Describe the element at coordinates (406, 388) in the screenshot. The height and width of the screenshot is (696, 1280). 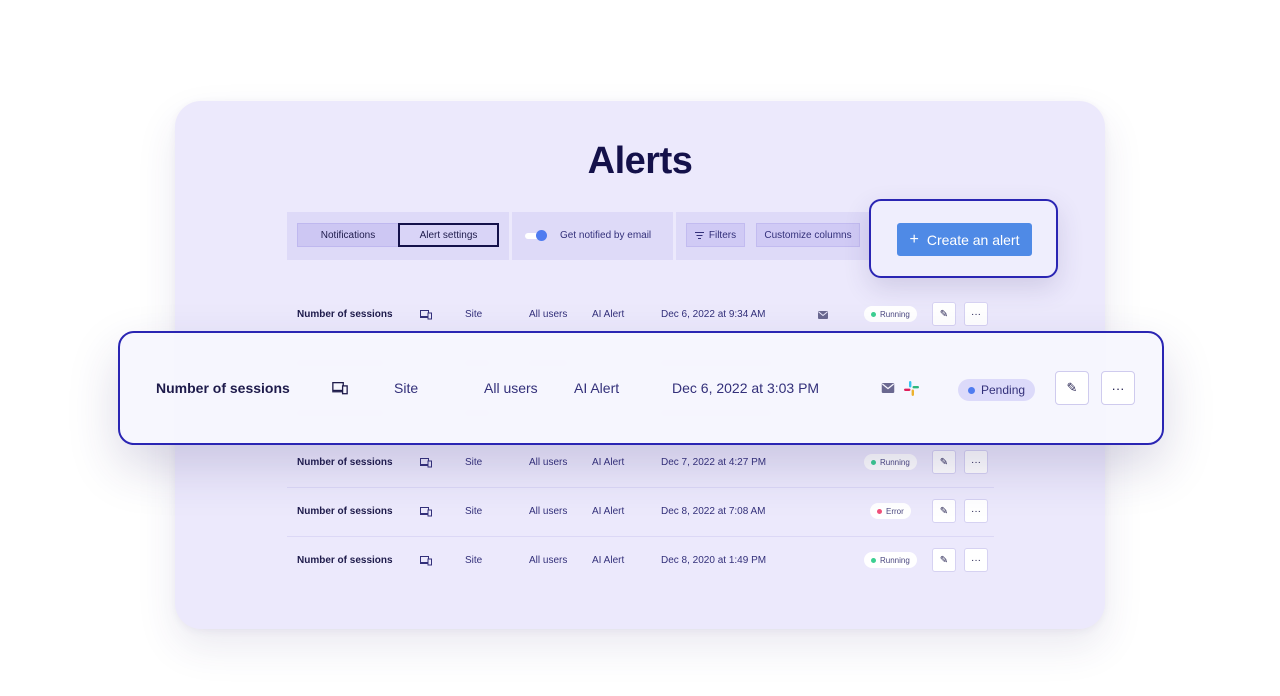
I see `featured-scope: Site` at that location.